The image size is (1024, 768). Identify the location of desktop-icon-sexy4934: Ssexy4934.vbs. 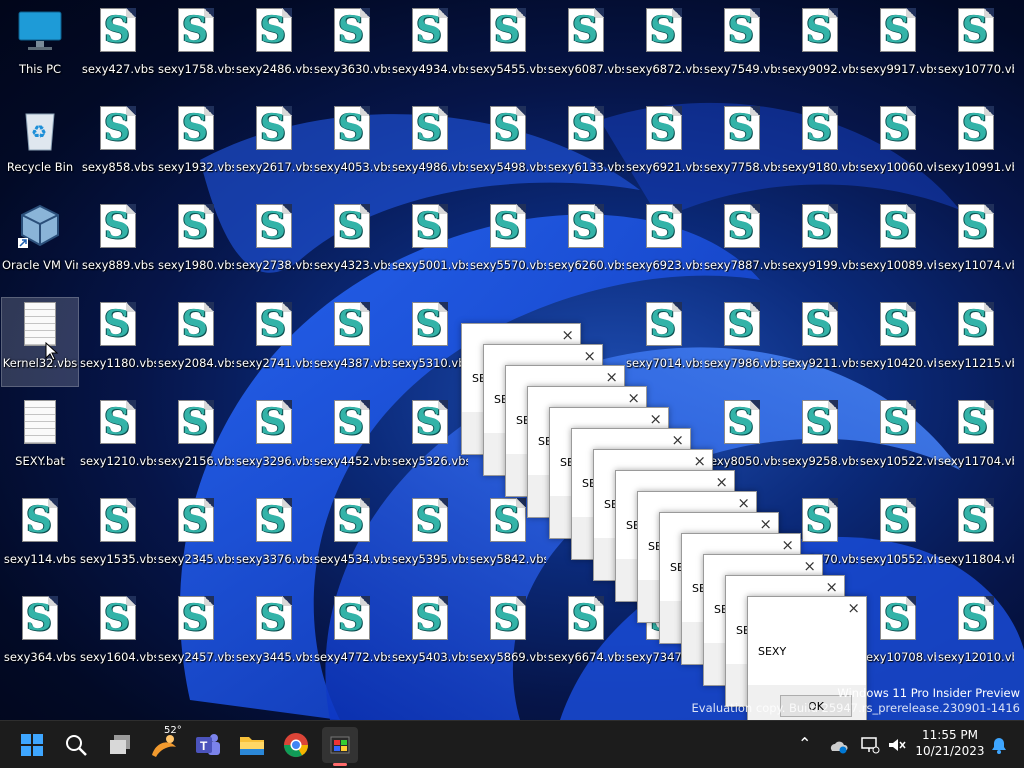
(430, 48).